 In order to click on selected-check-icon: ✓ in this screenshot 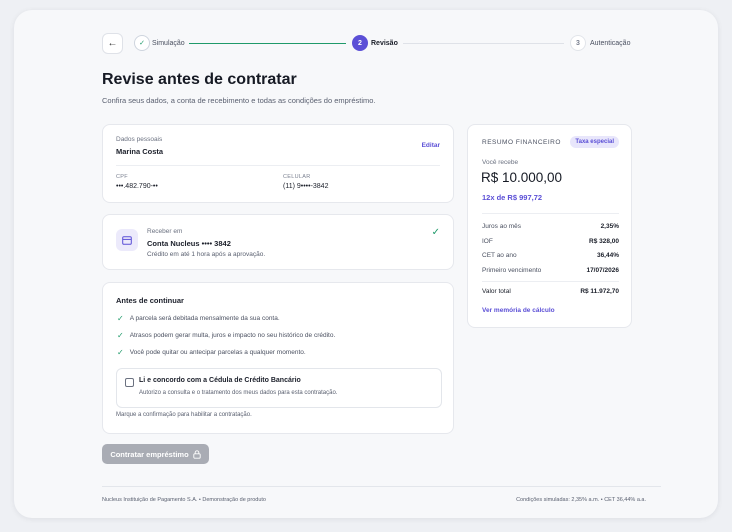, I will do `click(435, 232)`.